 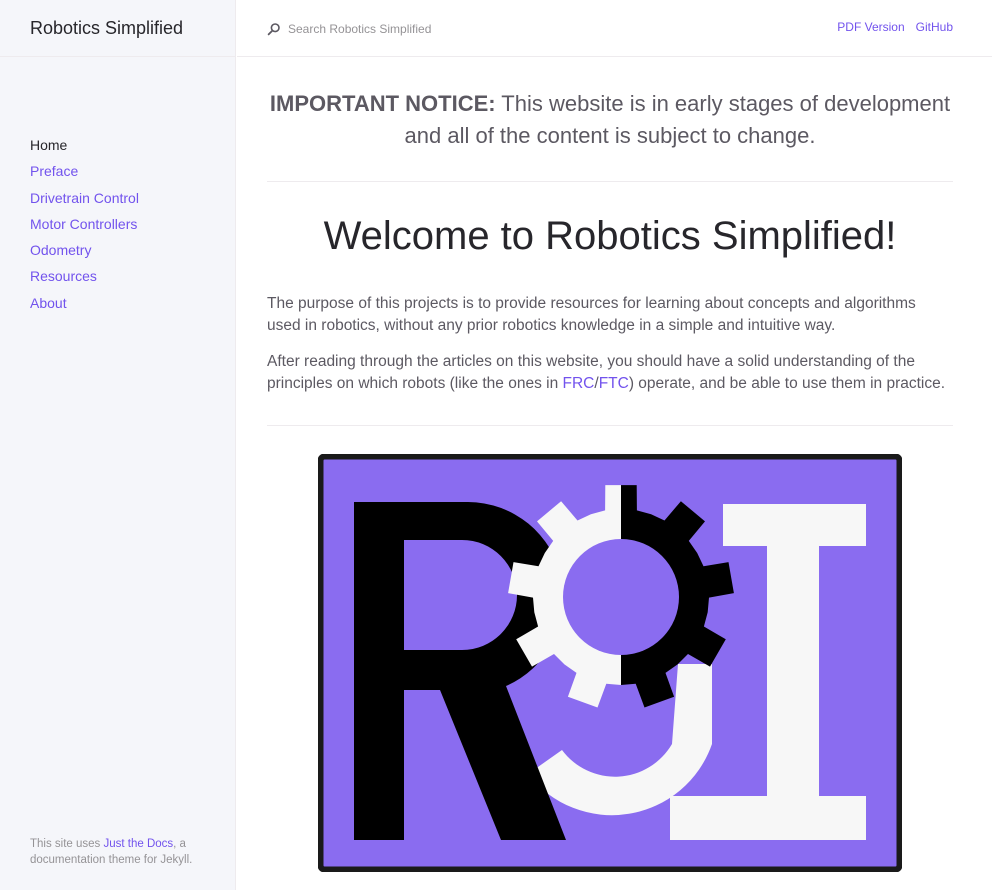 I want to click on nav-item-drivetrain-control: Drivetrain Control, so click(x=132, y=198).